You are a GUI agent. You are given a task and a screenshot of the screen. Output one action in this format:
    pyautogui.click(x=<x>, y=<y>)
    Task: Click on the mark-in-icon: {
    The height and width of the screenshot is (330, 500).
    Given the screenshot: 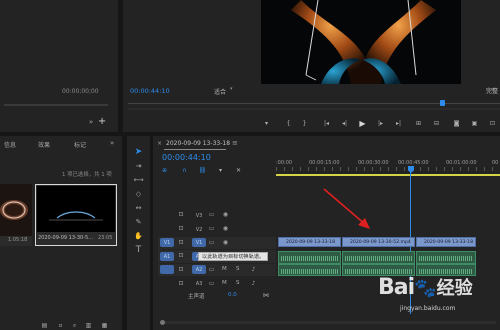 What is the action you would take?
    pyautogui.click(x=288, y=123)
    